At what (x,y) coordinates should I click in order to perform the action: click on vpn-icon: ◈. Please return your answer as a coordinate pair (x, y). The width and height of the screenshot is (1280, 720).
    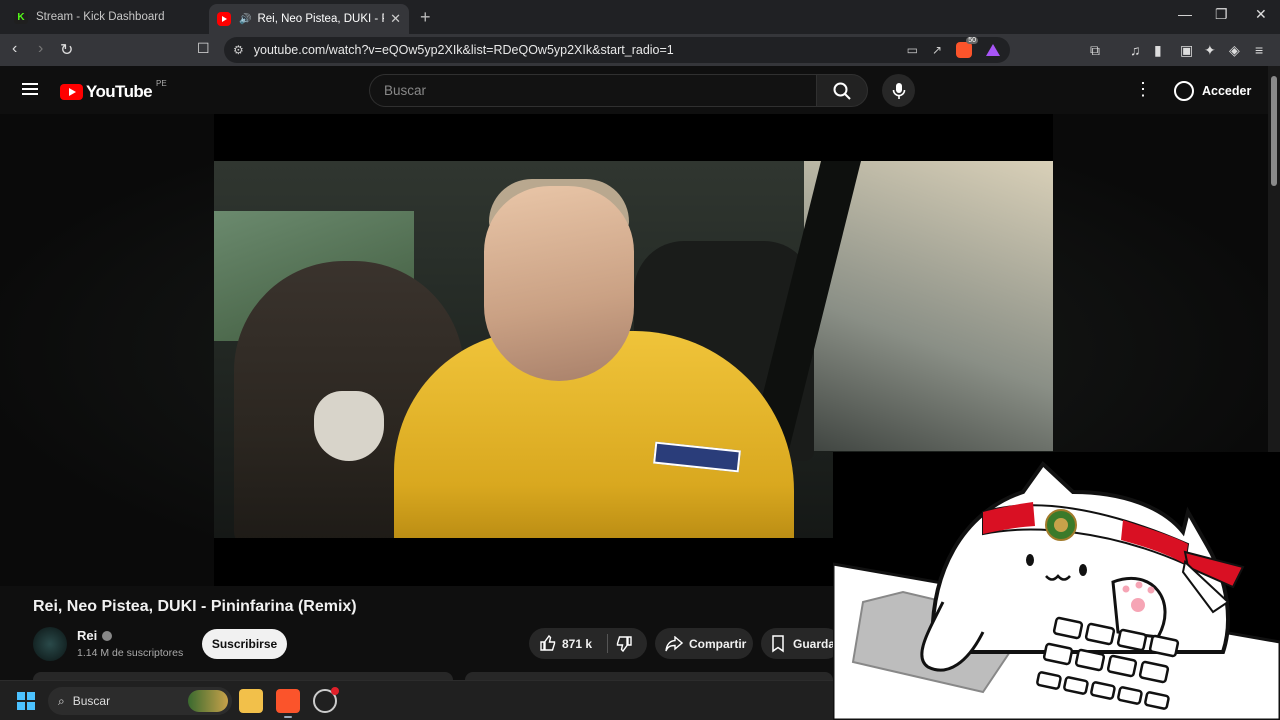
    Looking at the image, I should click on (1234, 50).